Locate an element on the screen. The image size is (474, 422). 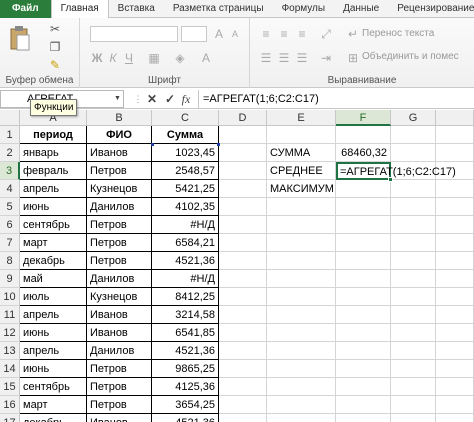
cell-d10 is located at coordinates (243, 297).